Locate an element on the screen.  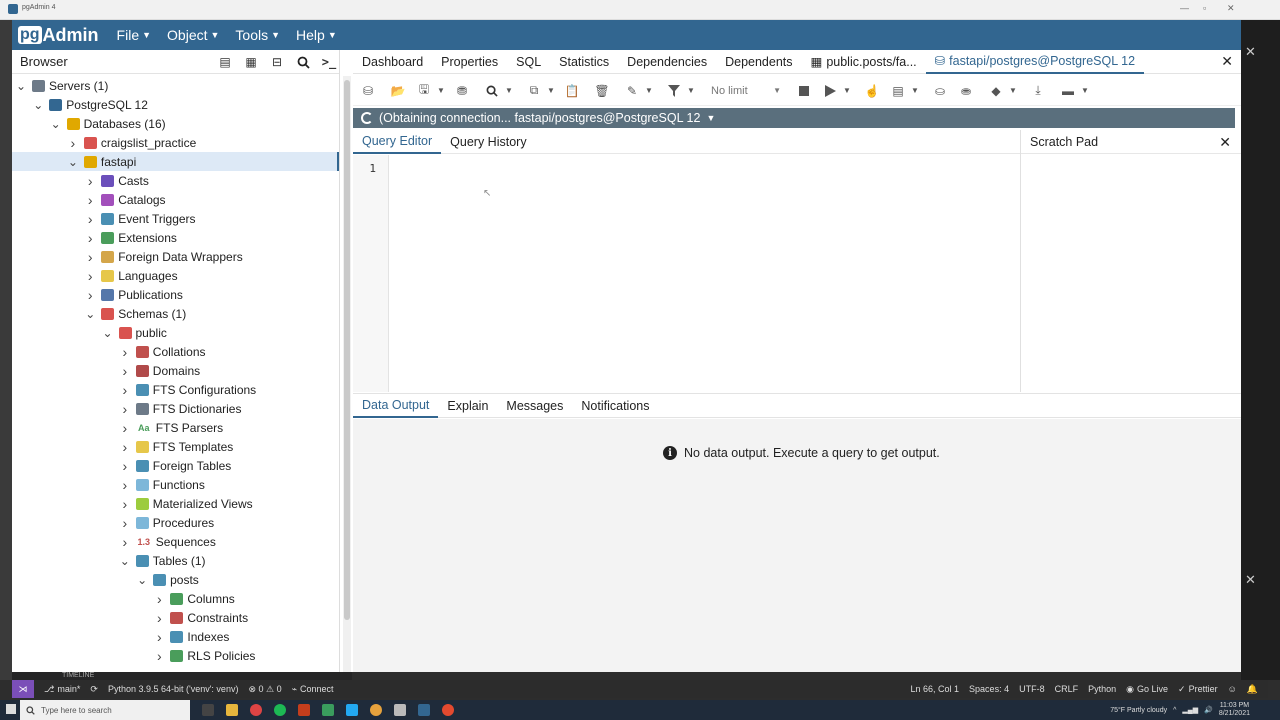
app-icon is located at coordinates (328, 710).